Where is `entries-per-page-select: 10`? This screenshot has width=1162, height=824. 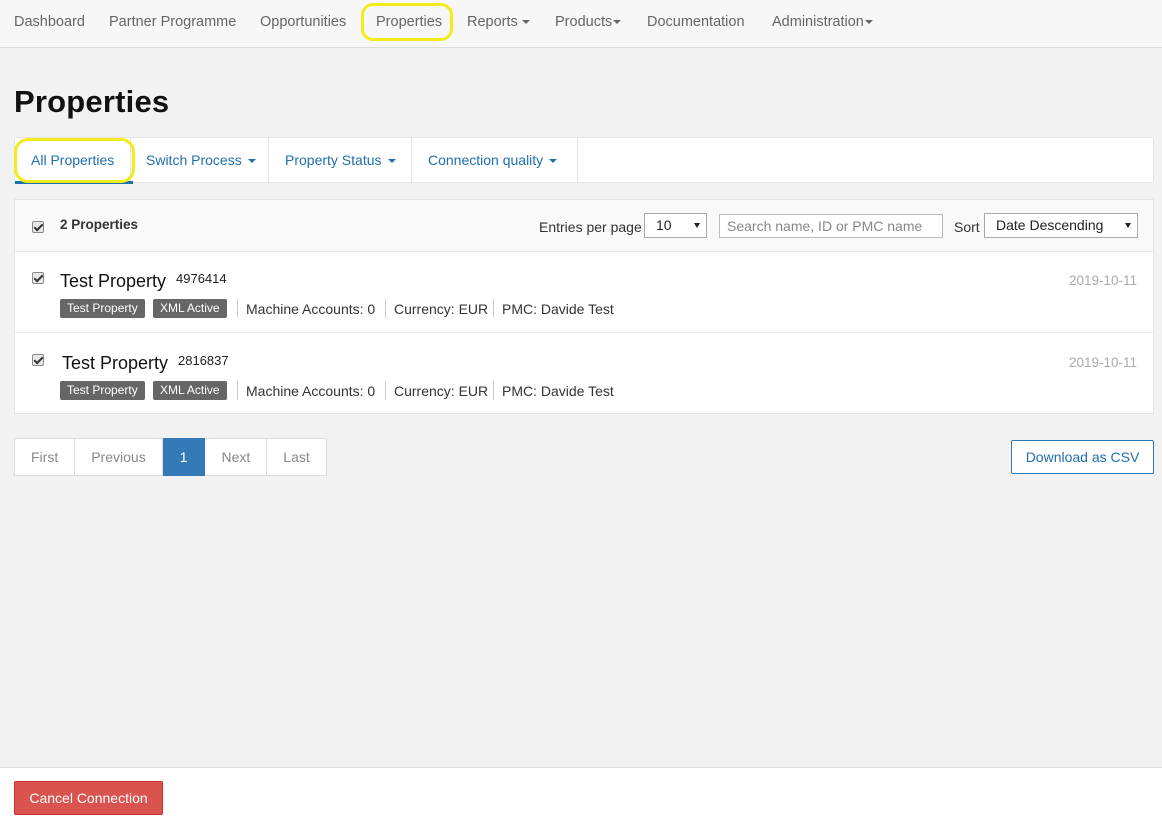 entries-per-page-select: 10 is located at coordinates (675, 225).